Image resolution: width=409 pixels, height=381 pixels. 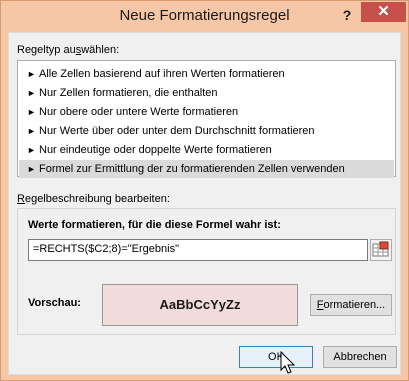 I want to click on ok-button: OK, so click(x=276, y=357).